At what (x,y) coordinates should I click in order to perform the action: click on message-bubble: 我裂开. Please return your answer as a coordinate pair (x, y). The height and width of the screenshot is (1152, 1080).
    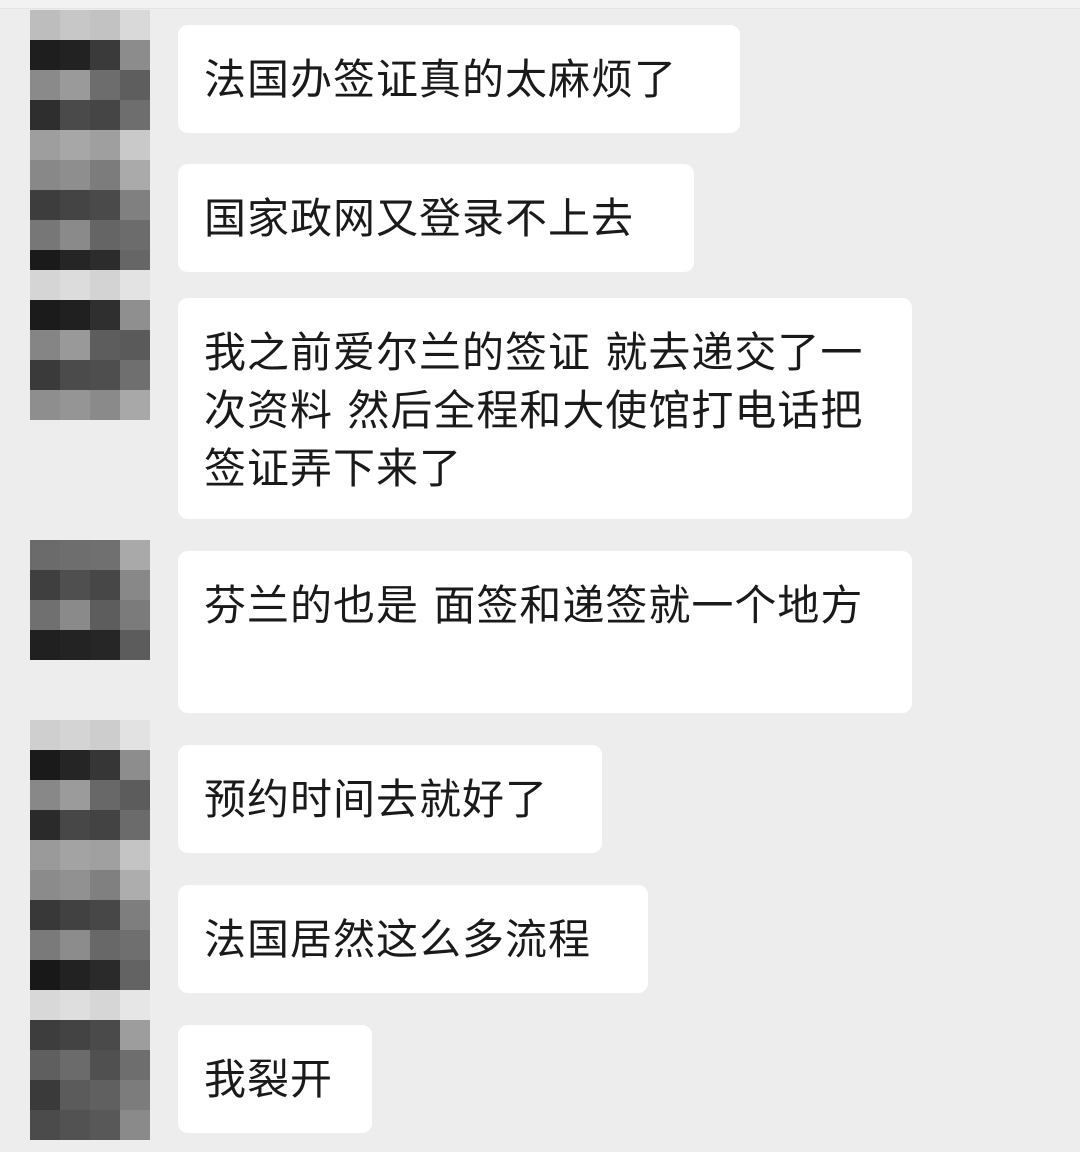
    Looking at the image, I should click on (275, 1079).